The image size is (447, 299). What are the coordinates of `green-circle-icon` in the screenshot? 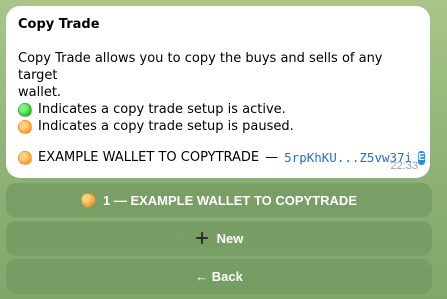 It's located at (25, 109).